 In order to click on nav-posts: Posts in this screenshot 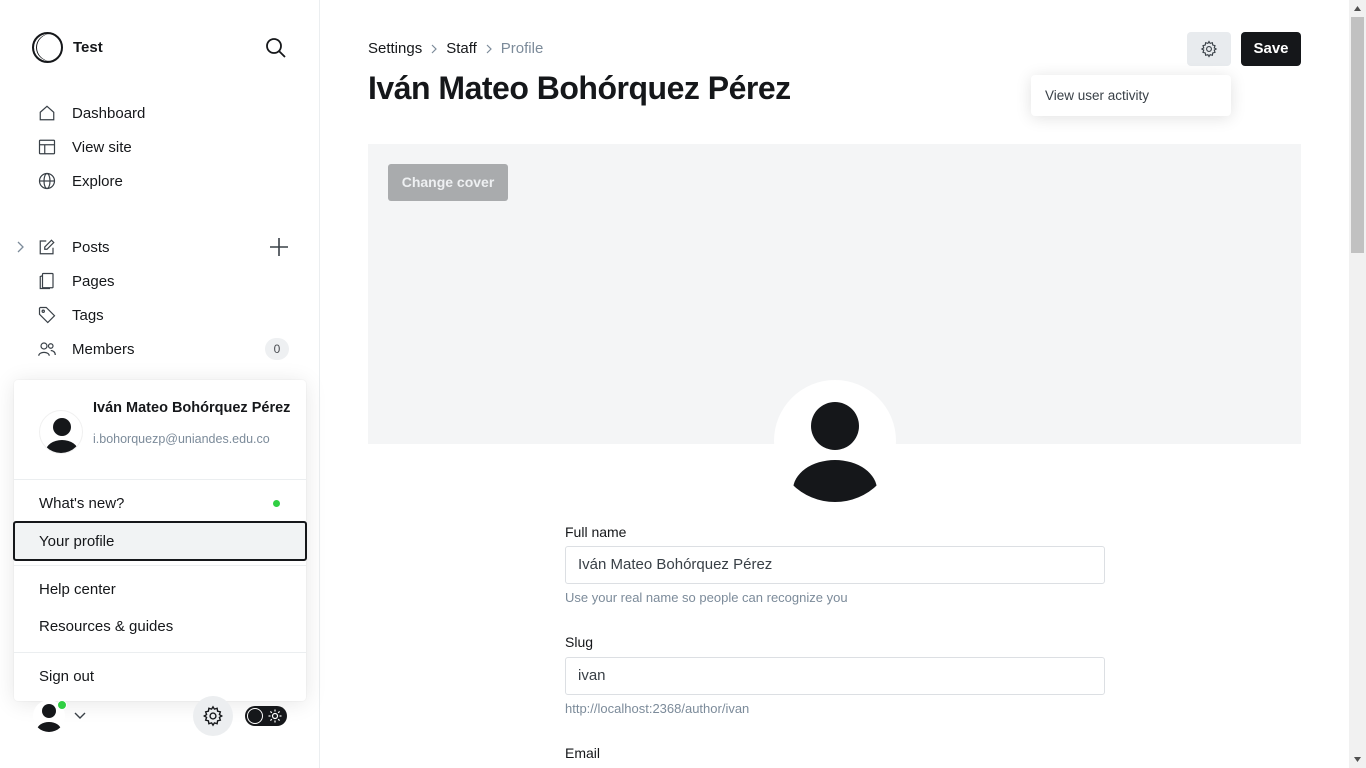, I will do `click(74, 247)`.